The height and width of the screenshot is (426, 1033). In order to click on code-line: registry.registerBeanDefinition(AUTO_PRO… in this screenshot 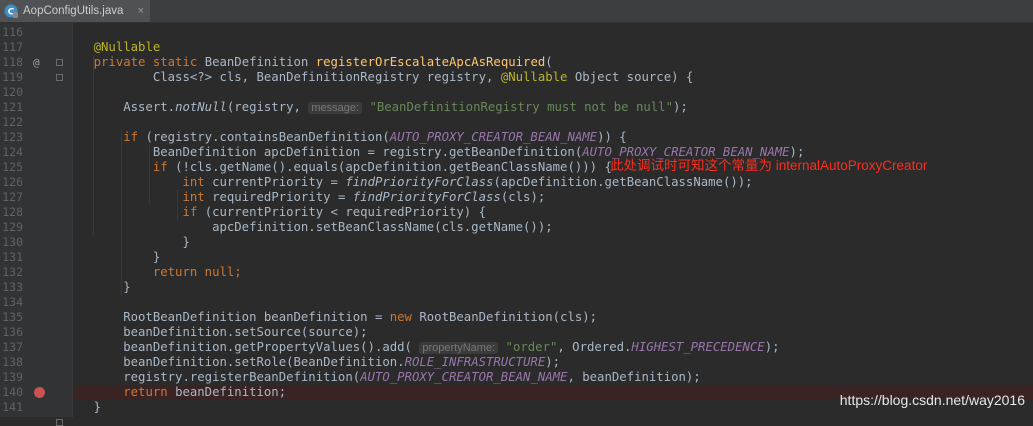, I will do `click(382, 377)`.